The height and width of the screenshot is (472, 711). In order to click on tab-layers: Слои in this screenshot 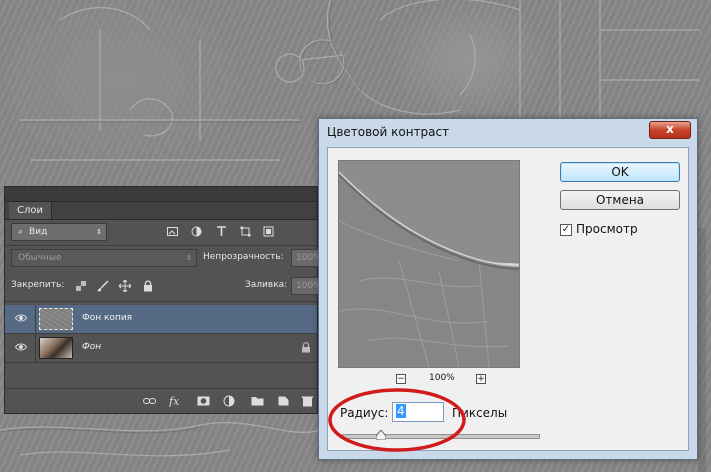, I will do `click(30, 210)`.